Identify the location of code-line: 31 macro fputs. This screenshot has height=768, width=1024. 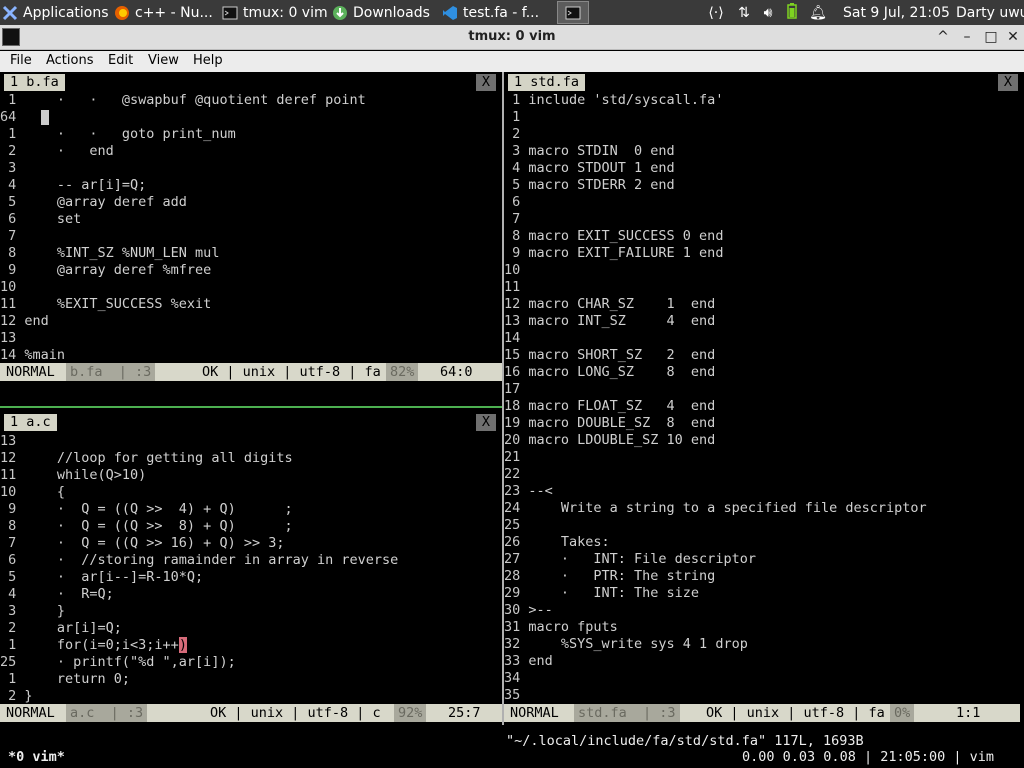
(561, 627).